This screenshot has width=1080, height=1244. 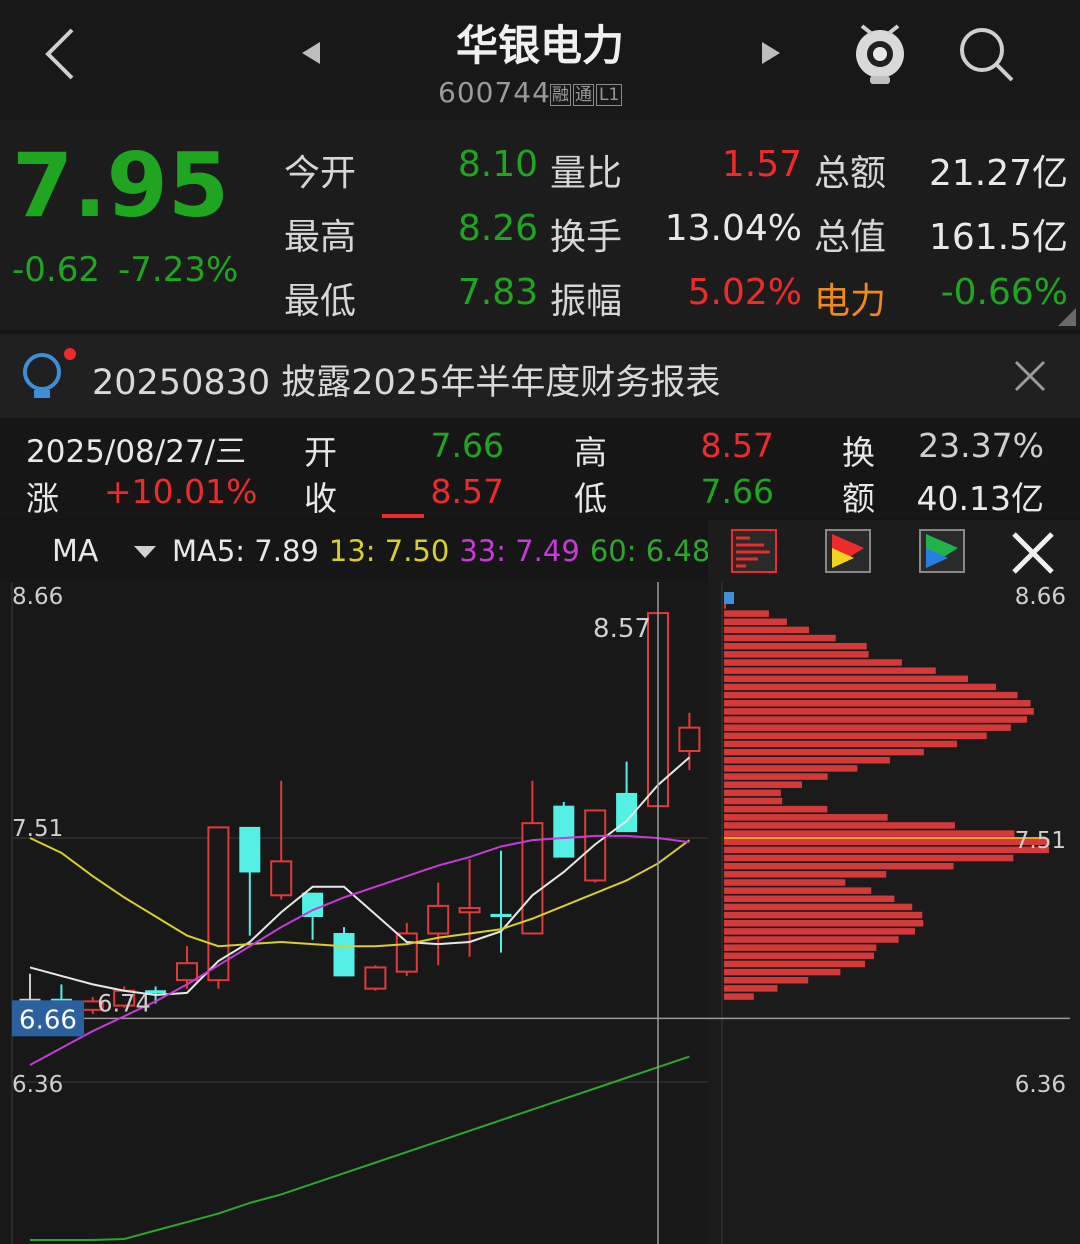 I want to click on prev-stock-icon, so click(x=312, y=53).